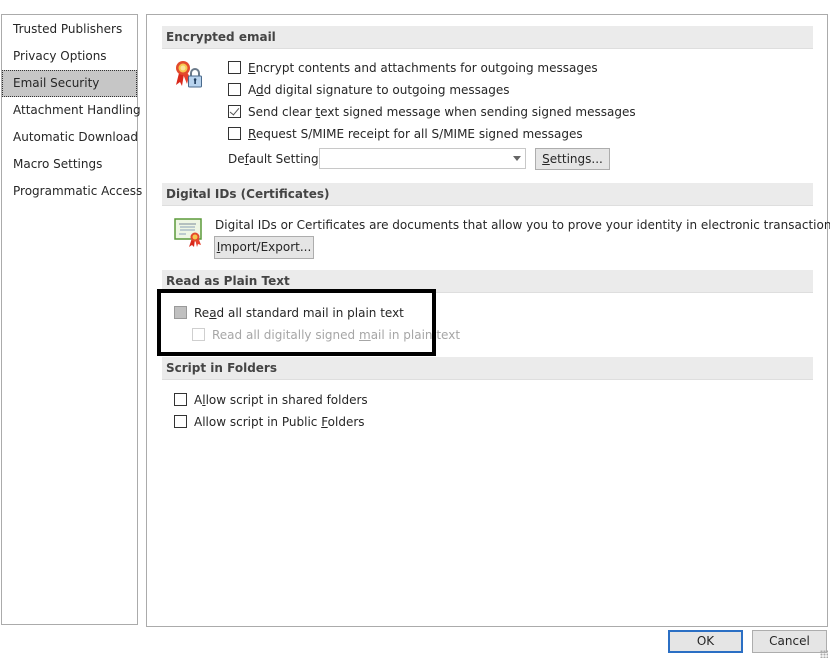 The width and height of the screenshot is (830, 660). I want to click on script-in-folders-header: Script in Folders, so click(487, 368).